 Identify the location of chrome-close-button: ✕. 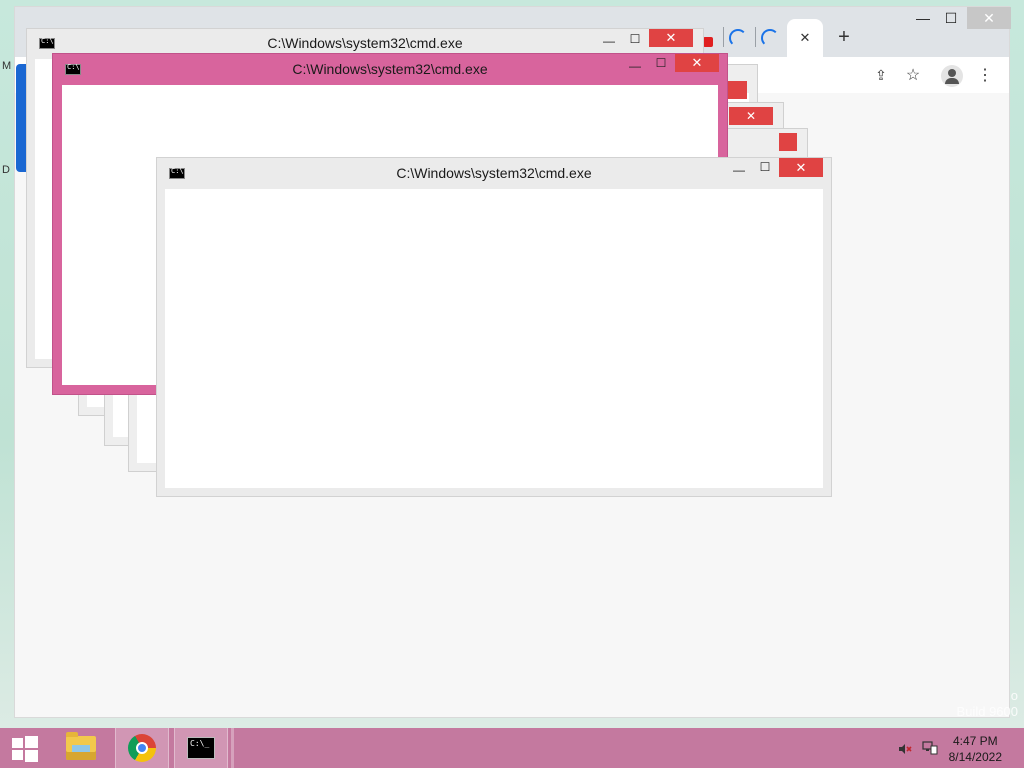
(989, 18).